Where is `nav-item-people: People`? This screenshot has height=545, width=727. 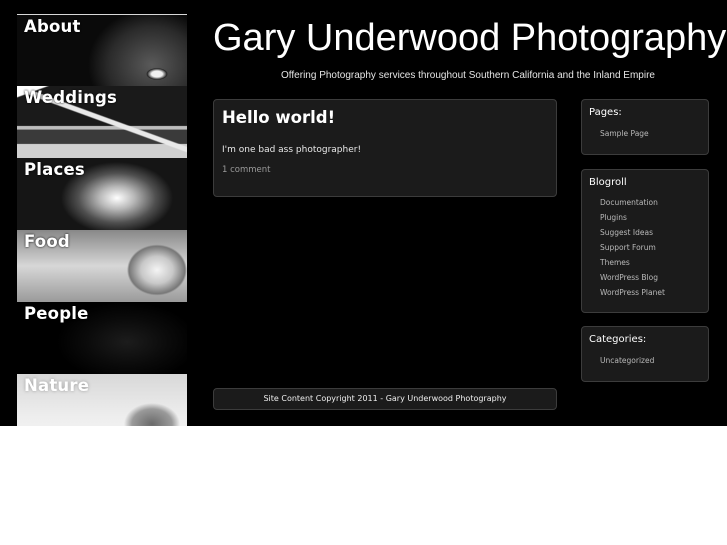 nav-item-people: People is located at coordinates (102, 338).